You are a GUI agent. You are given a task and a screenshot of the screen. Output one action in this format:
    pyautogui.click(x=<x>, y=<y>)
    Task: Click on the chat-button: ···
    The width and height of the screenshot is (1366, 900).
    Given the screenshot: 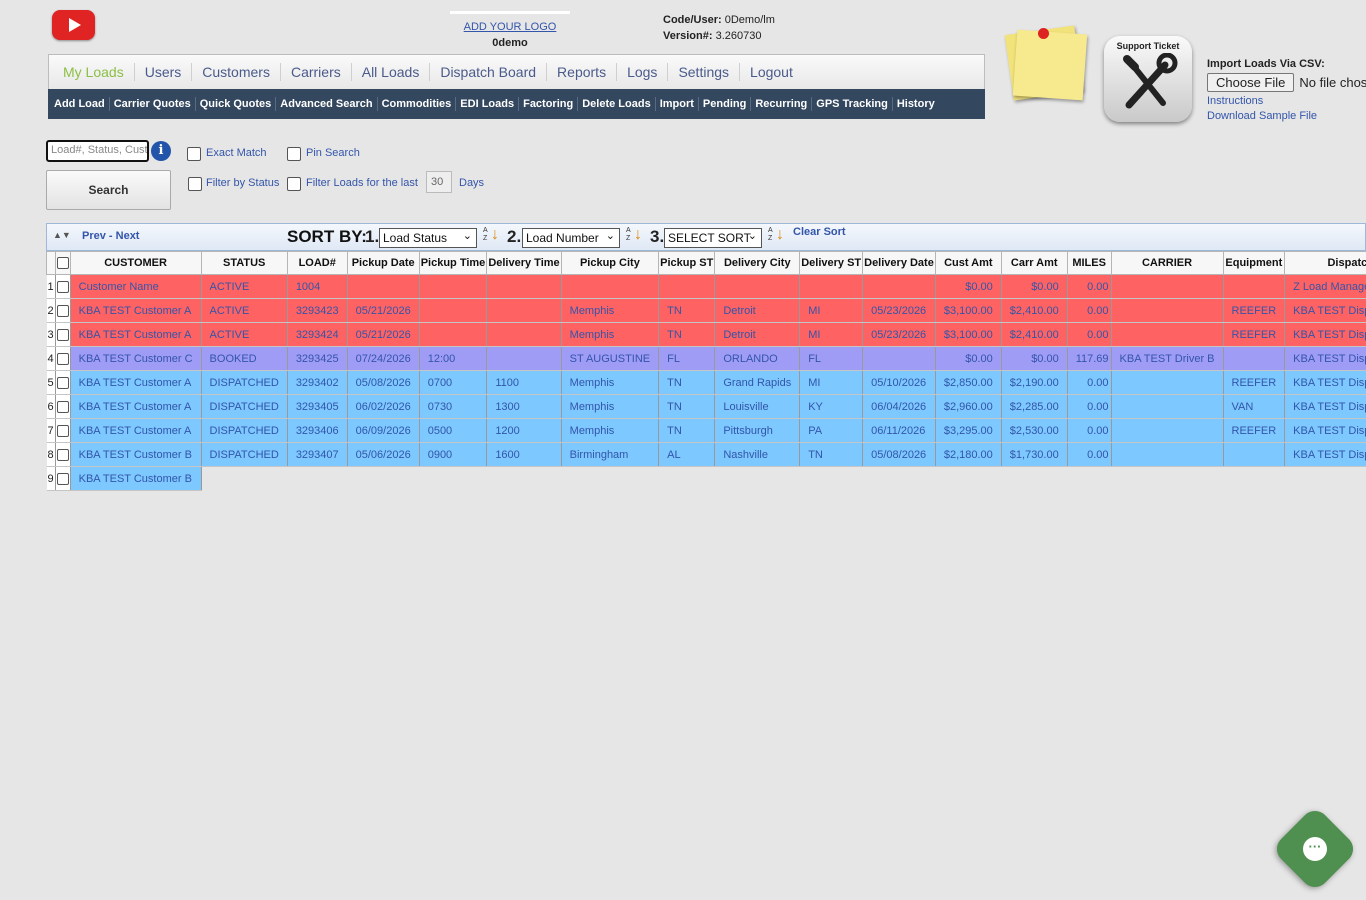 What is the action you would take?
    pyautogui.click(x=1315, y=849)
    